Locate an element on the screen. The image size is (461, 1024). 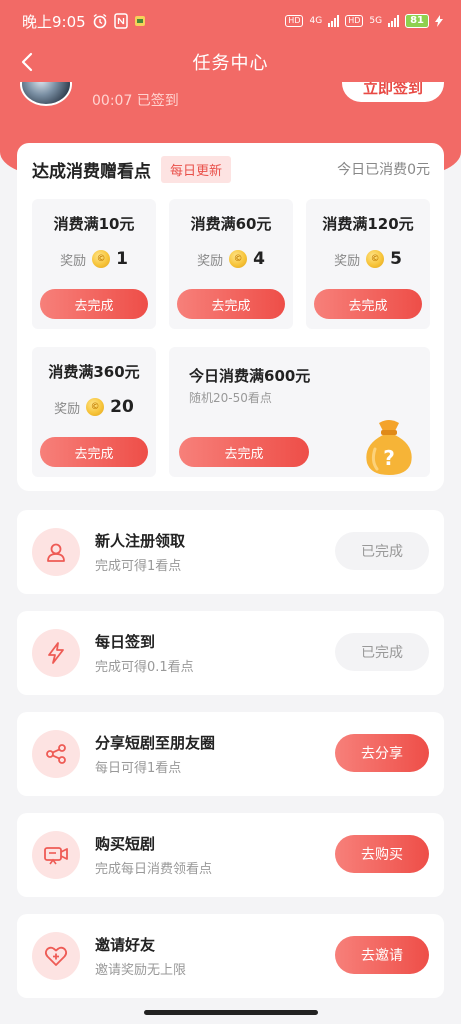
consume-tile-120: 消费满120元 奖励 © 5 去完成 is located at coordinates (368, 264).